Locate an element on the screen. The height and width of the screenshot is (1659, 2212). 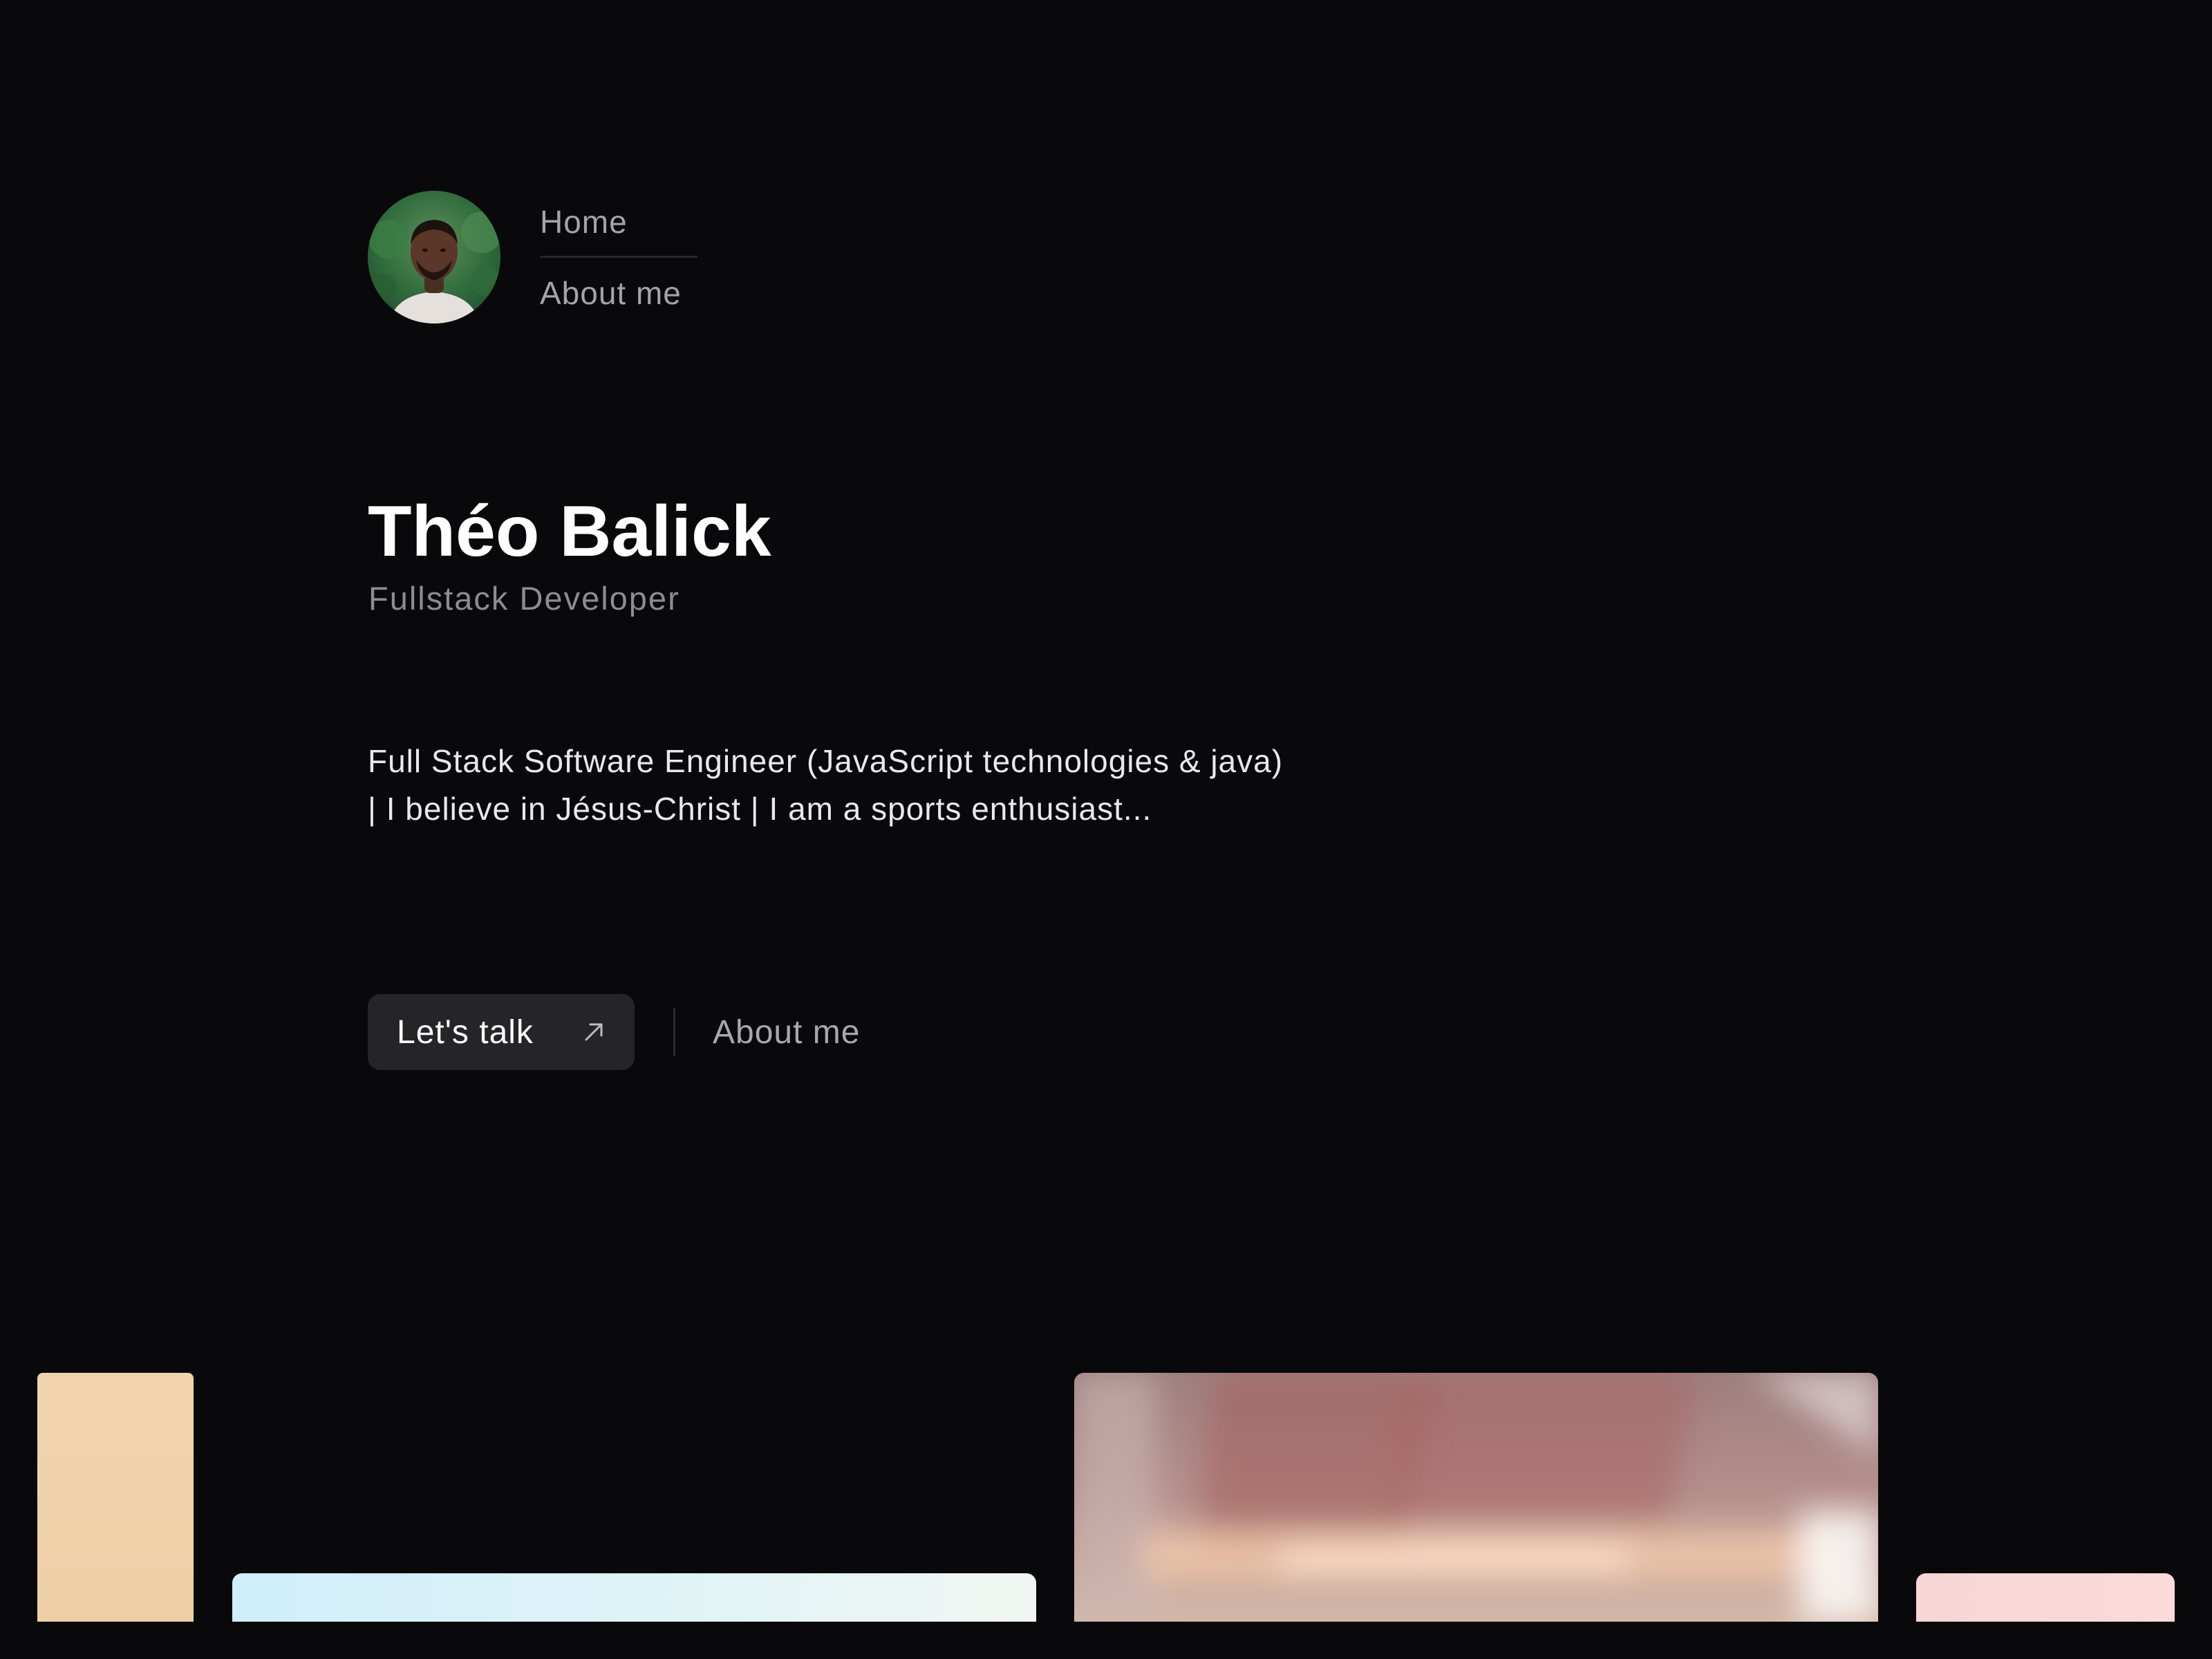
avatar-image is located at coordinates (434, 257).